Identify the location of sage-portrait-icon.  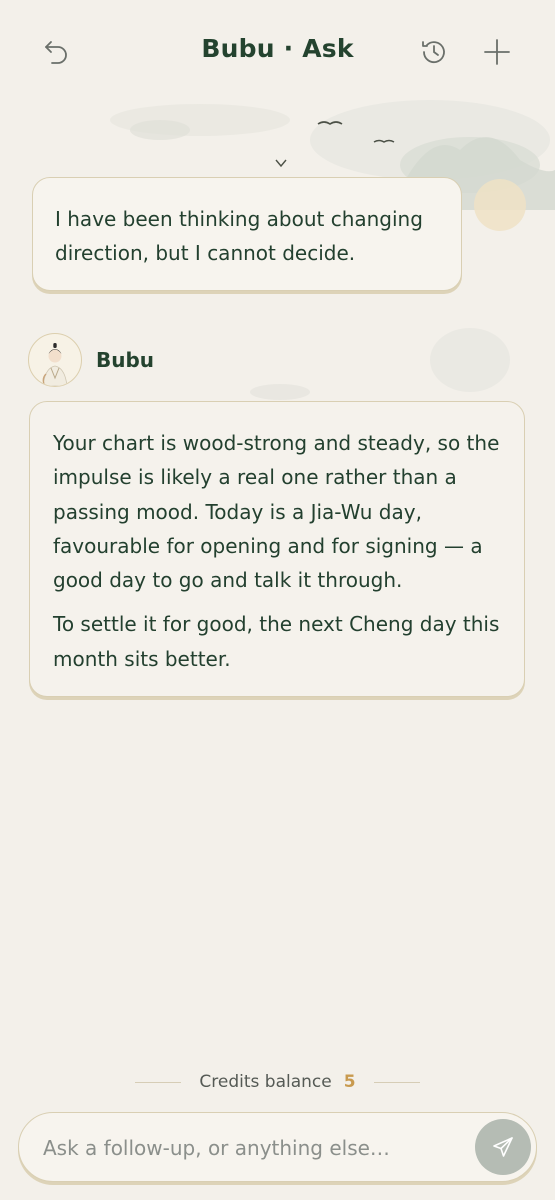
(55, 364).